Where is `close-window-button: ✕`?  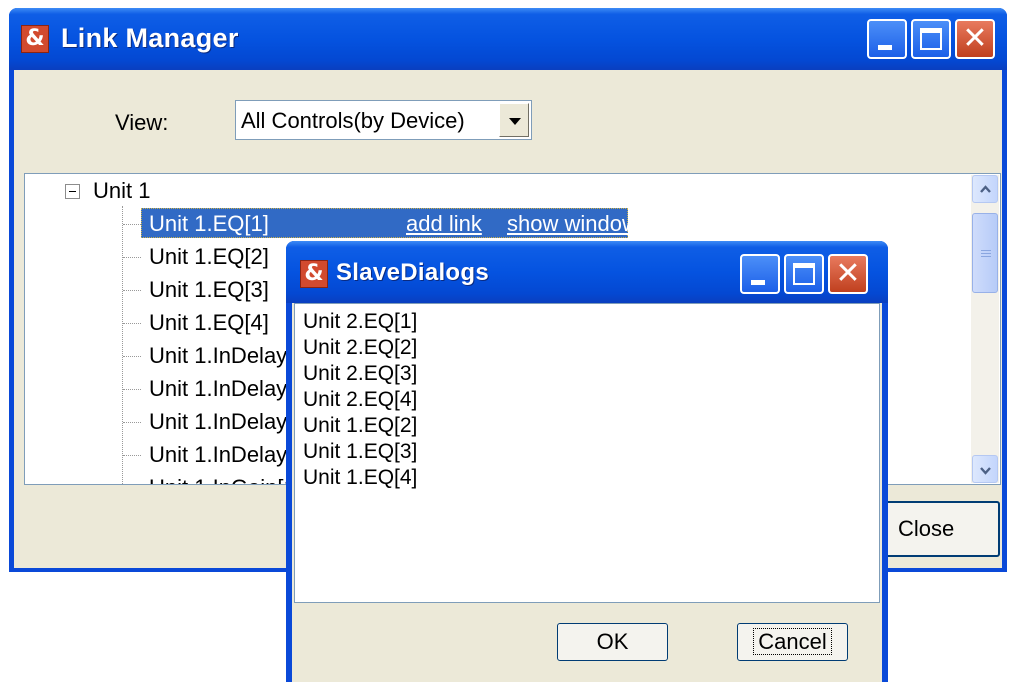 close-window-button: ✕ is located at coordinates (975, 39).